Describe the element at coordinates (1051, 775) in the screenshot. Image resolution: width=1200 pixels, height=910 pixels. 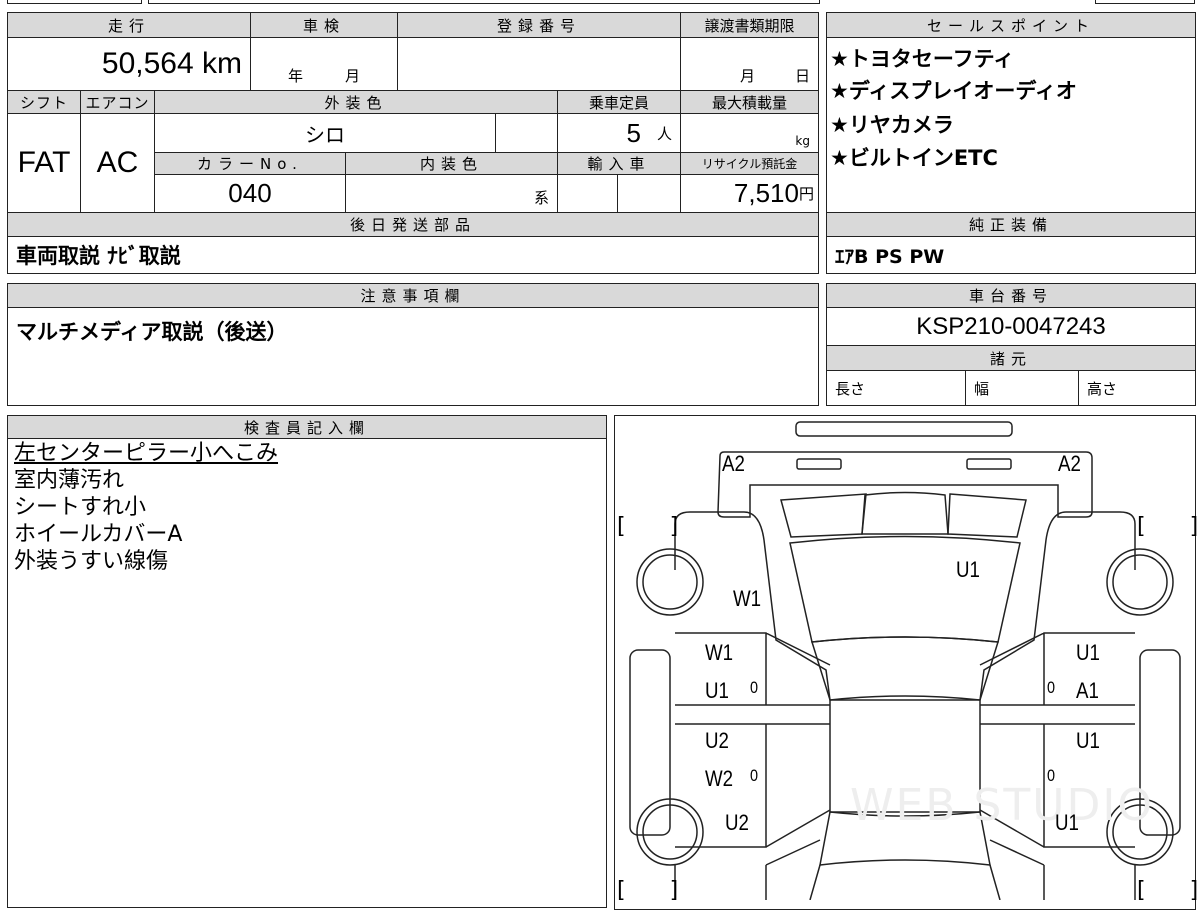
I see `mark-right-rear-door: 0` at that location.